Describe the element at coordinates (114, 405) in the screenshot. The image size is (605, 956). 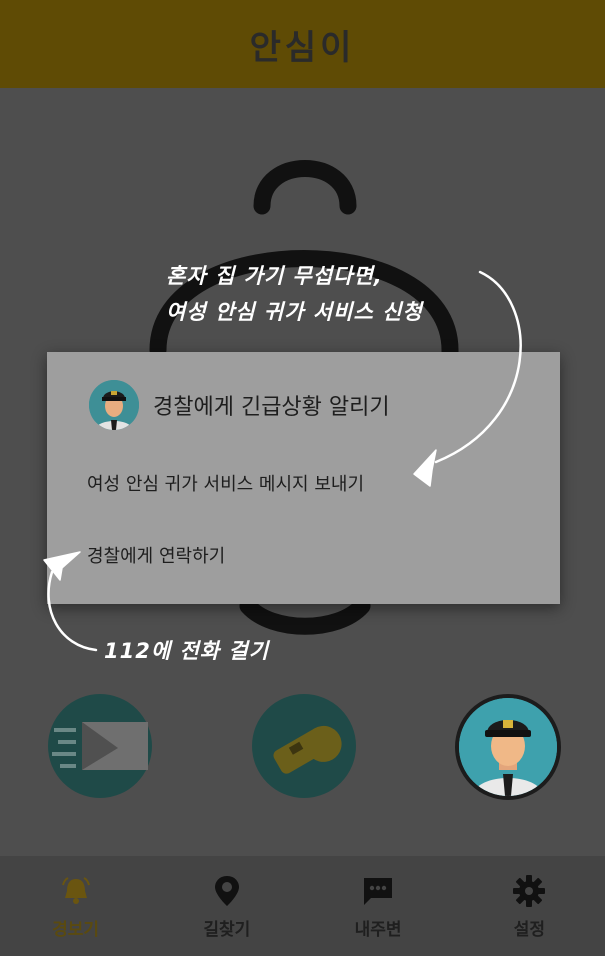
I see `police-avatar-icon` at that location.